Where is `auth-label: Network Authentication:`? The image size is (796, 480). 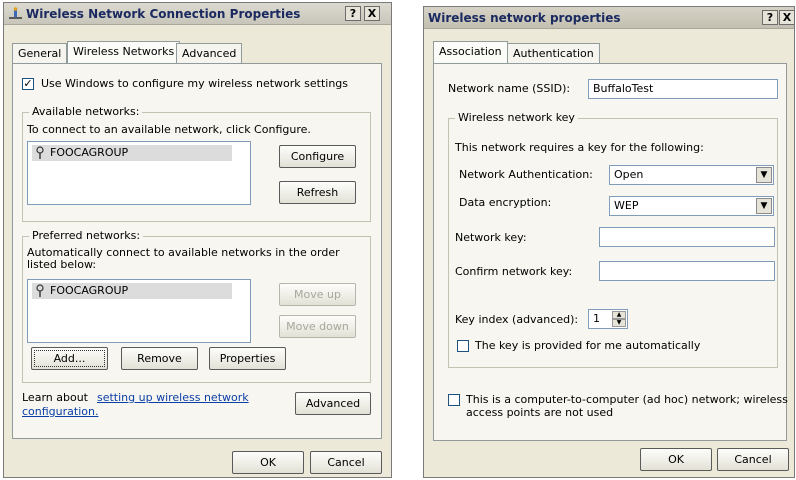
auth-label: Network Authentication: is located at coordinates (526, 174).